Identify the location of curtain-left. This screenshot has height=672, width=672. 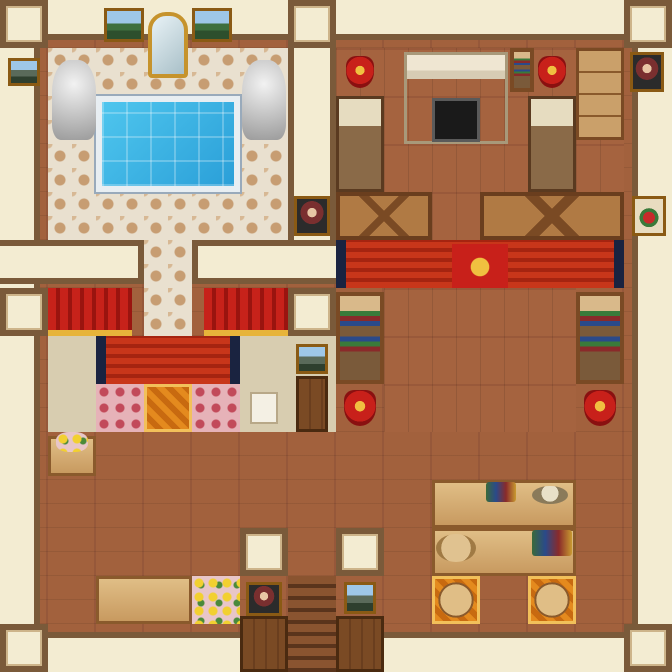
(90, 312).